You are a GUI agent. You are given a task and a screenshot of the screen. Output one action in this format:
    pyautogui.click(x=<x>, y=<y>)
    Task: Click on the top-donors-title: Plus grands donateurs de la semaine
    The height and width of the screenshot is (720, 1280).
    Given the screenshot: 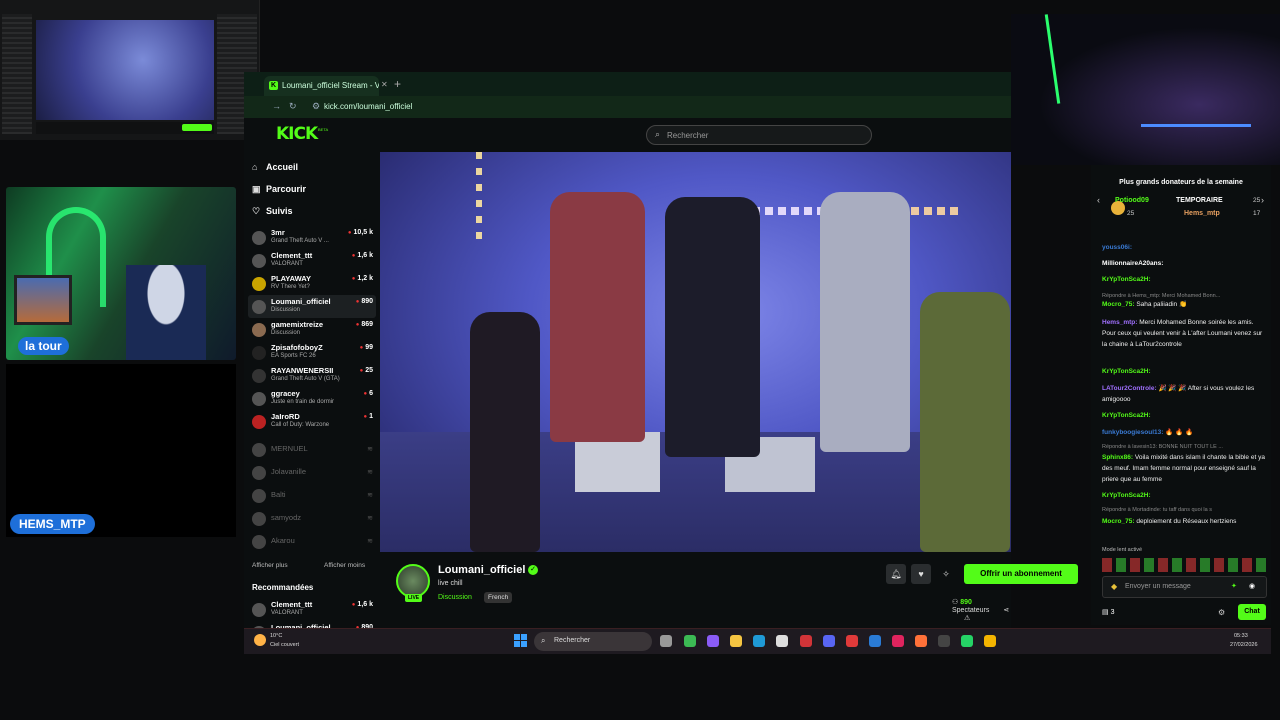 What is the action you would take?
    pyautogui.click(x=1181, y=182)
    